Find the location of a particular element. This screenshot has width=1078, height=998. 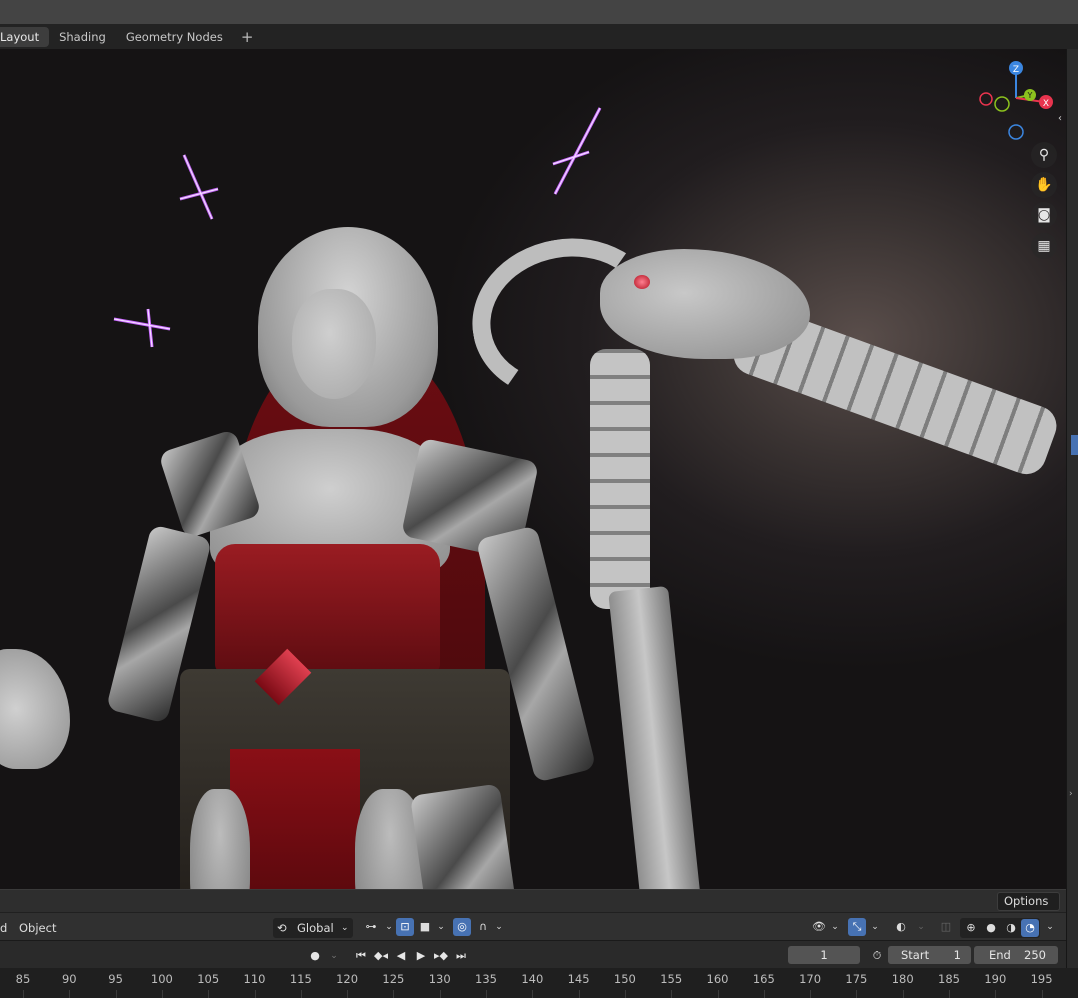

options-dropdown: Options ⌄ is located at coordinates (1028, 908).